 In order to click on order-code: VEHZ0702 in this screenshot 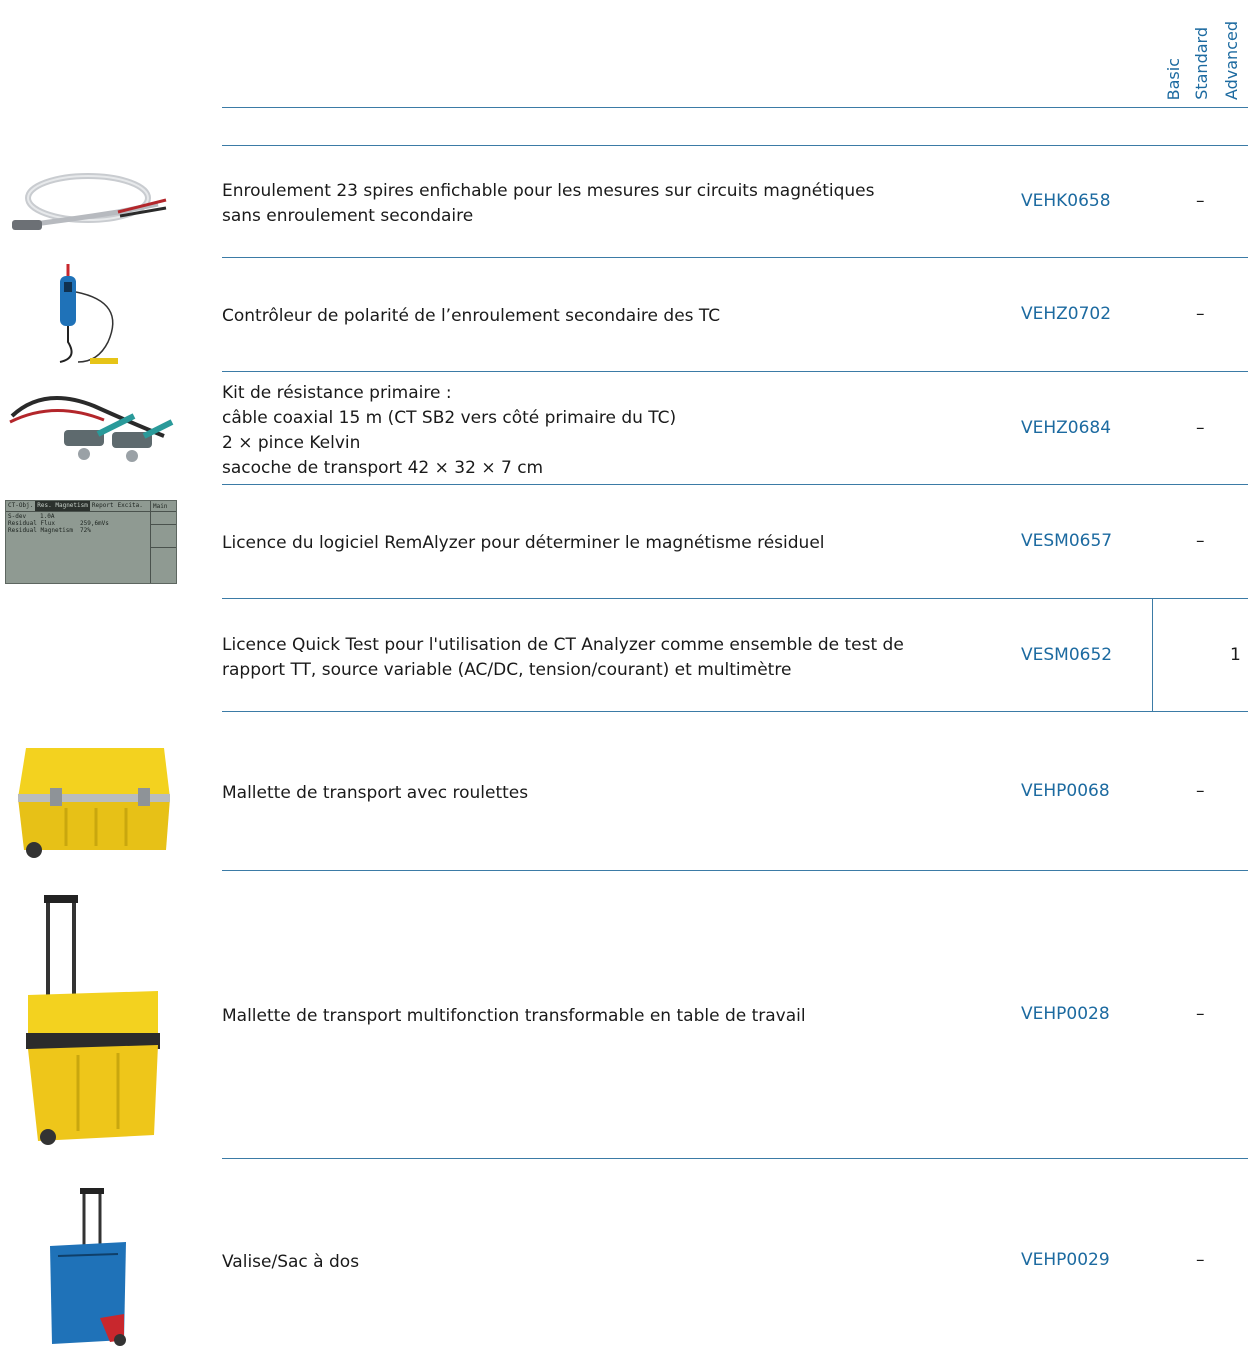, I will do `click(1066, 314)`.